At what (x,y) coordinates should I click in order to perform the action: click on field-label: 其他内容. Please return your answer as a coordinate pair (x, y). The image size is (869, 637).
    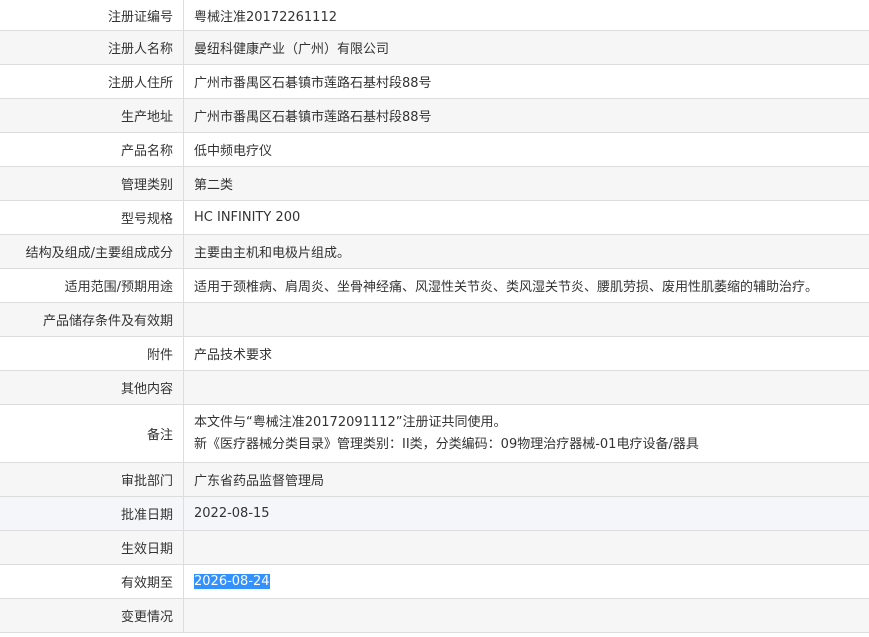
    Looking at the image, I should click on (92, 387).